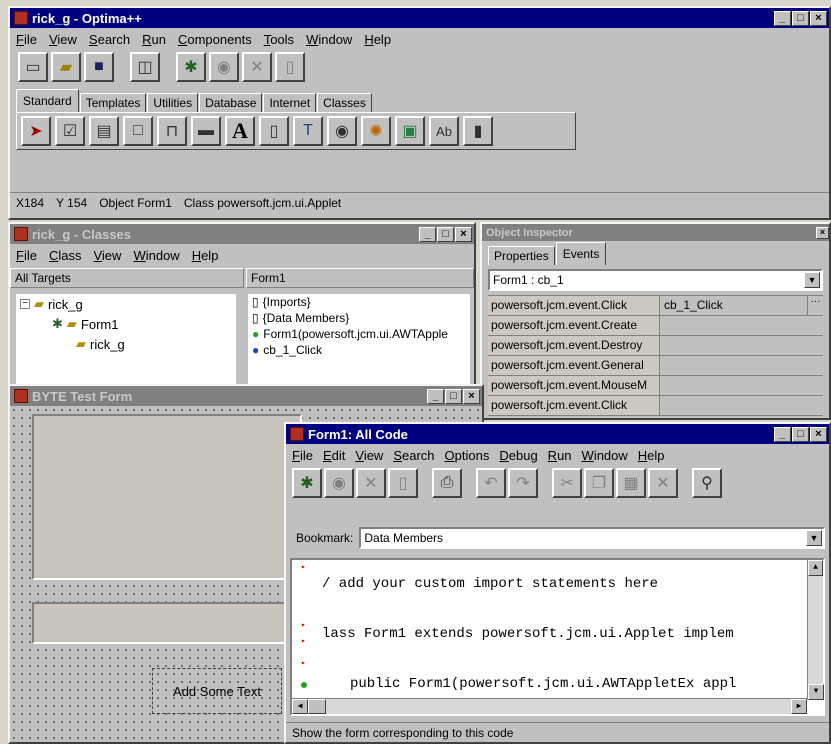  Describe the element at coordinates (782, 434) in the screenshot. I see `code-minimize-button: _` at that location.